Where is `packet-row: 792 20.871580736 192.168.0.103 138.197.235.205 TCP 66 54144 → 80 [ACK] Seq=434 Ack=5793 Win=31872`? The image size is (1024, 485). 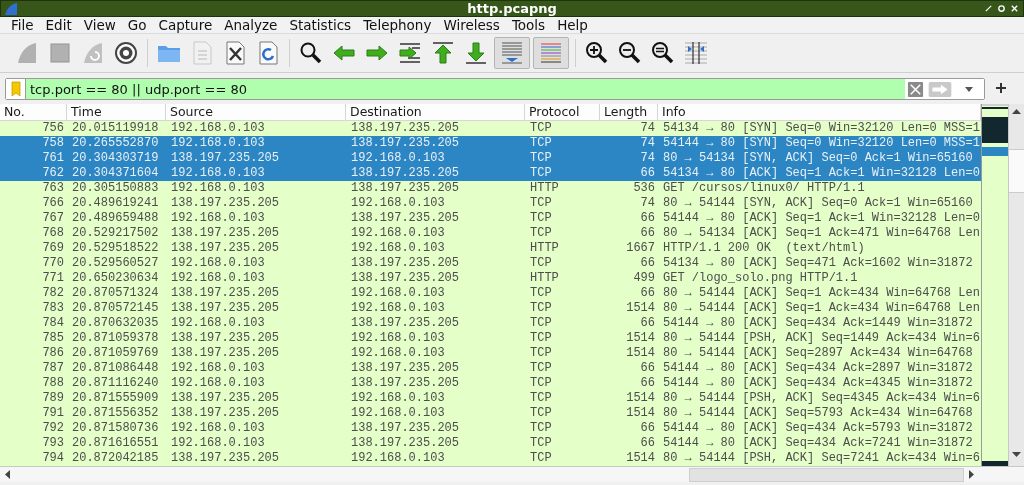 packet-row: 792 20.871580736 192.168.0.103 138.197.235.205 TCP 66 54144 → 80 [ACK] Seq=434 Ack=5793 Win=31872 is located at coordinates (490, 428).